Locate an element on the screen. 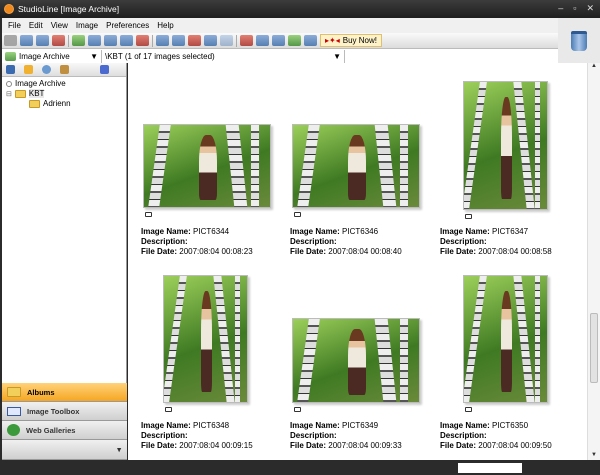 This screenshot has width=600, height=475. tree-item-kbt: ⊟ KBT is located at coordinates (25, 93).